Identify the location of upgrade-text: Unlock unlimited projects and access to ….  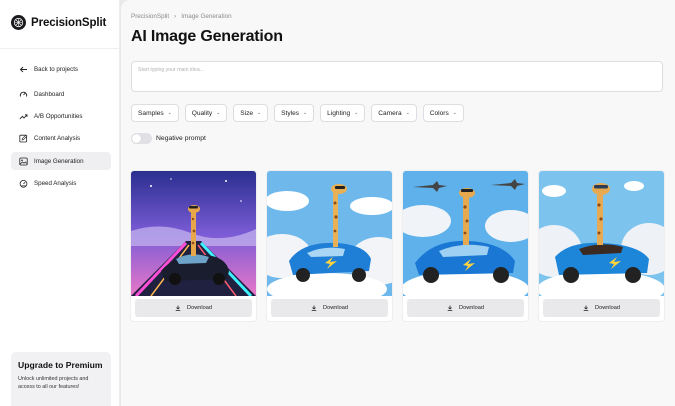
(53, 383).